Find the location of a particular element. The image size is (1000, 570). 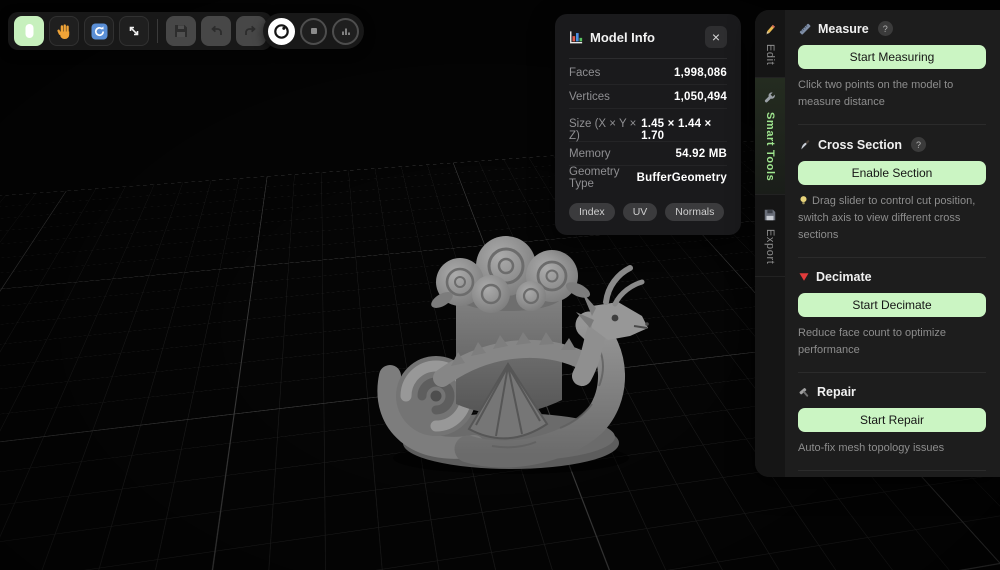

tab-smart-tools: Smart Tools is located at coordinates (770, 136).